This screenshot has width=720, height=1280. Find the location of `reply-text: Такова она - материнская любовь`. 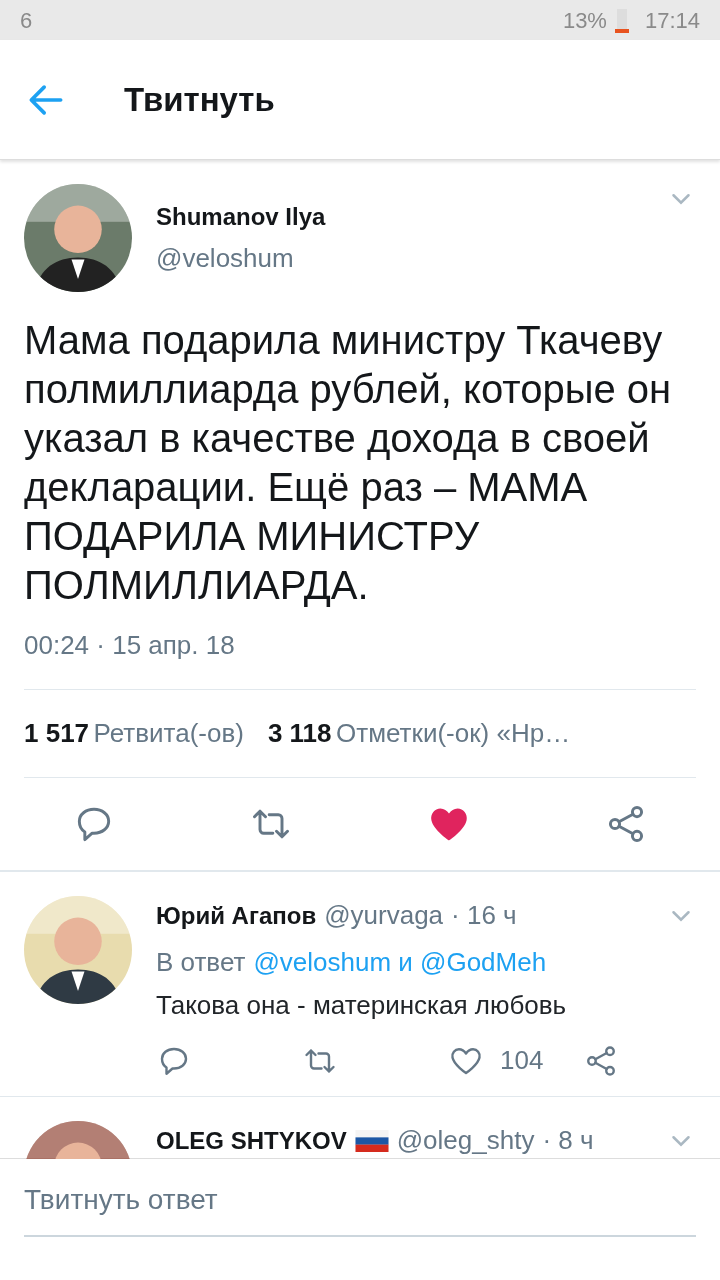

reply-text: Такова она - материнская любовь is located at coordinates (362, 1005).